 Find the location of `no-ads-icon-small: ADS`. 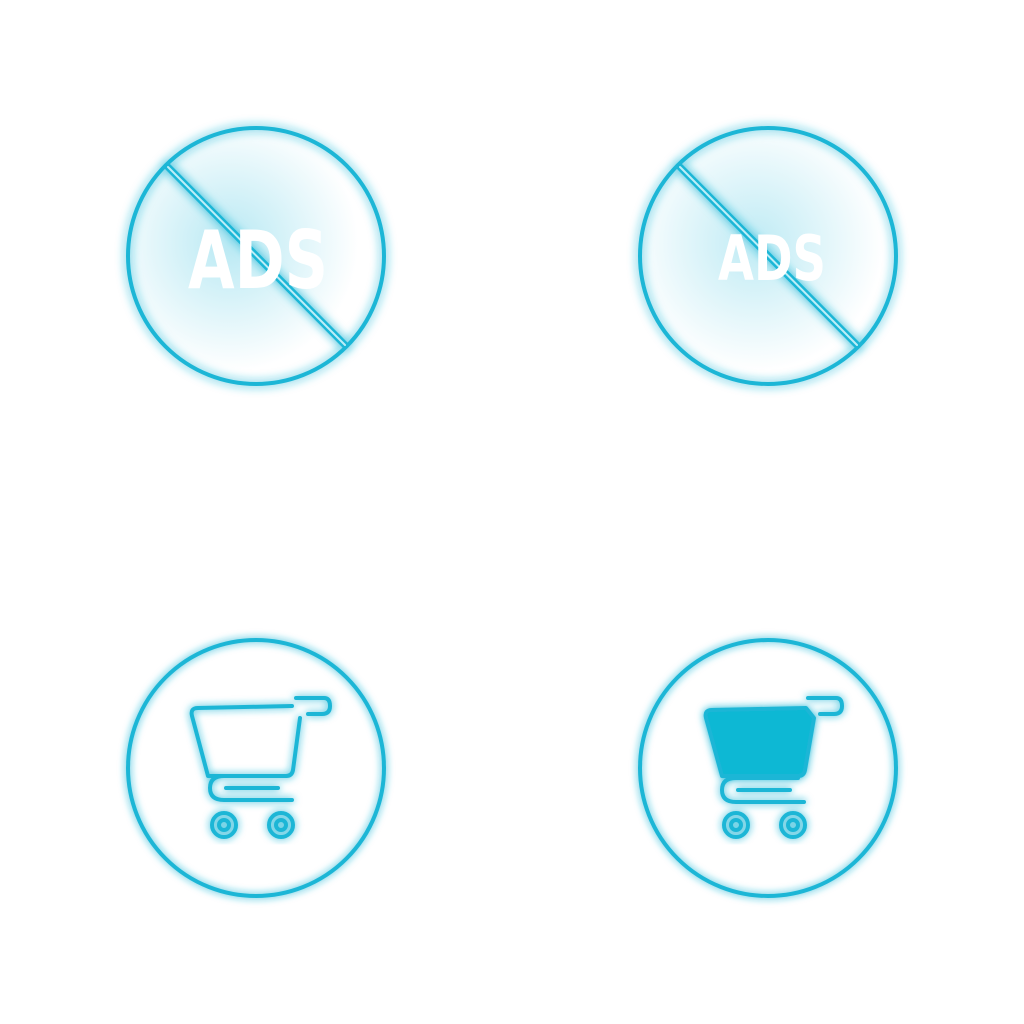

no-ads-icon-small: ADS is located at coordinates (768, 256).